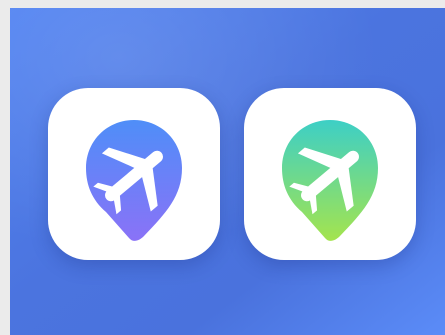 This screenshot has width=445, height=335. Describe the element at coordinates (134, 180) in the screenshot. I see `blue-pin-graphic` at that location.